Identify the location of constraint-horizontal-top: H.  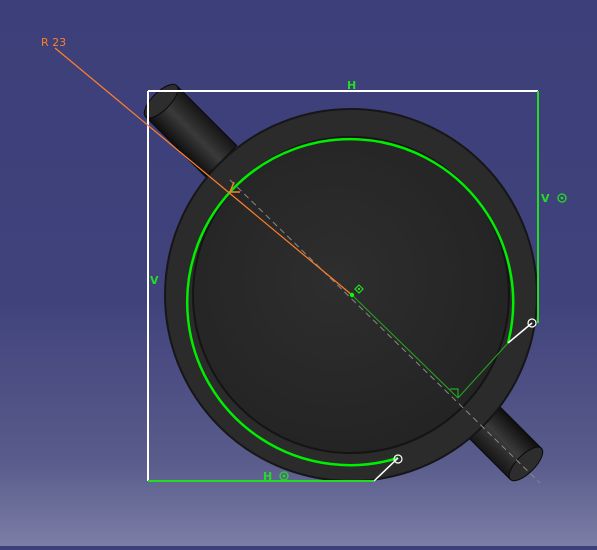
(351, 85).